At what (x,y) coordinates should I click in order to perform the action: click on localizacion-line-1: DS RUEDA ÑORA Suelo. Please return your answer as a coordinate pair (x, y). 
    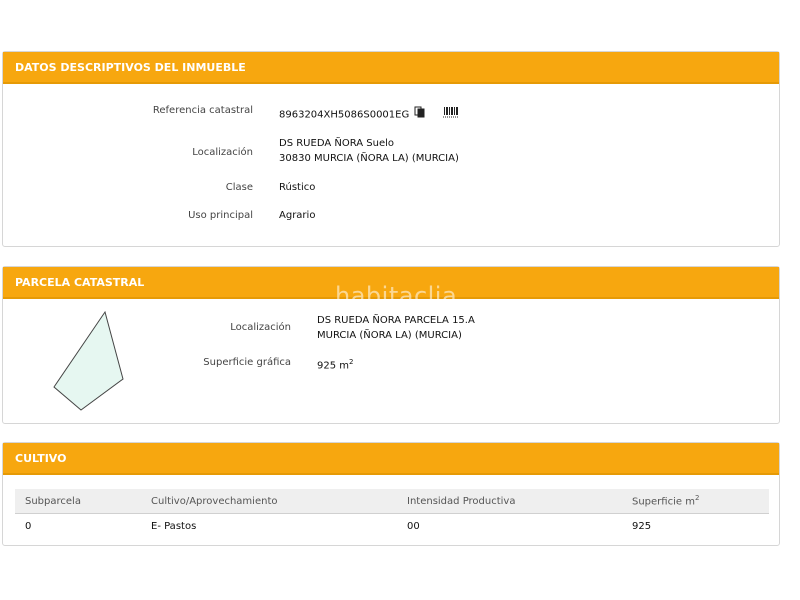
    Looking at the image, I should click on (337, 143).